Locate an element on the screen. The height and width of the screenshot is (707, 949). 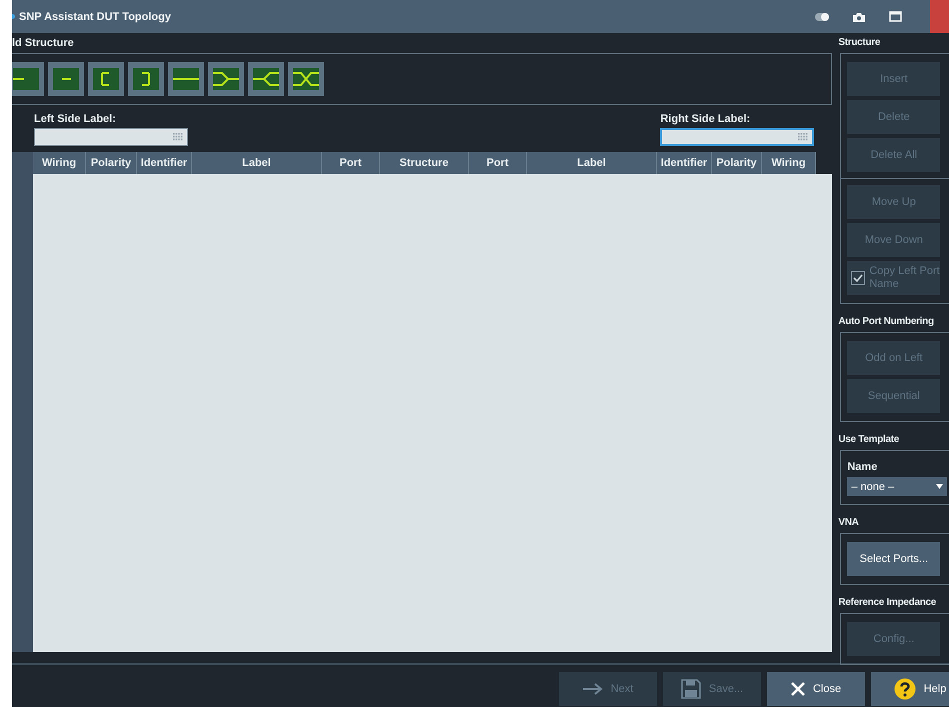
footer-button: Help is located at coordinates (910, 689).